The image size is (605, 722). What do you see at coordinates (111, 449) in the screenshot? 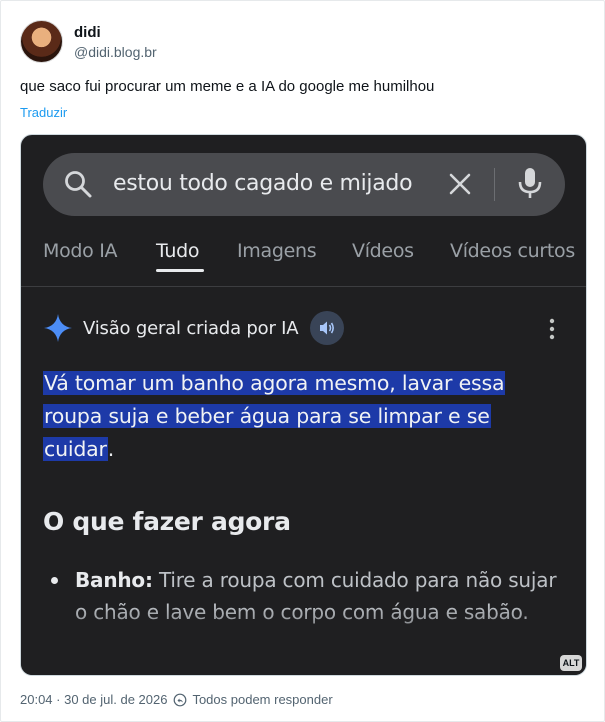
I see `answer-period: .` at bounding box center [111, 449].